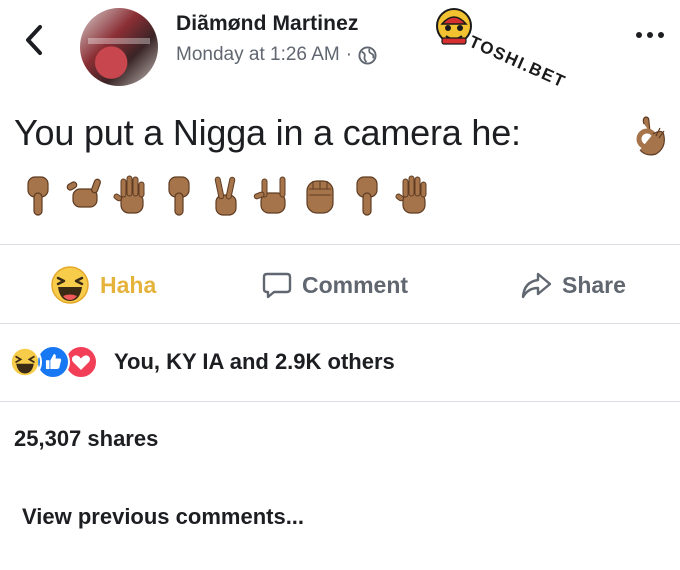  I want to click on victory-hand-emoji, so click(225, 196).